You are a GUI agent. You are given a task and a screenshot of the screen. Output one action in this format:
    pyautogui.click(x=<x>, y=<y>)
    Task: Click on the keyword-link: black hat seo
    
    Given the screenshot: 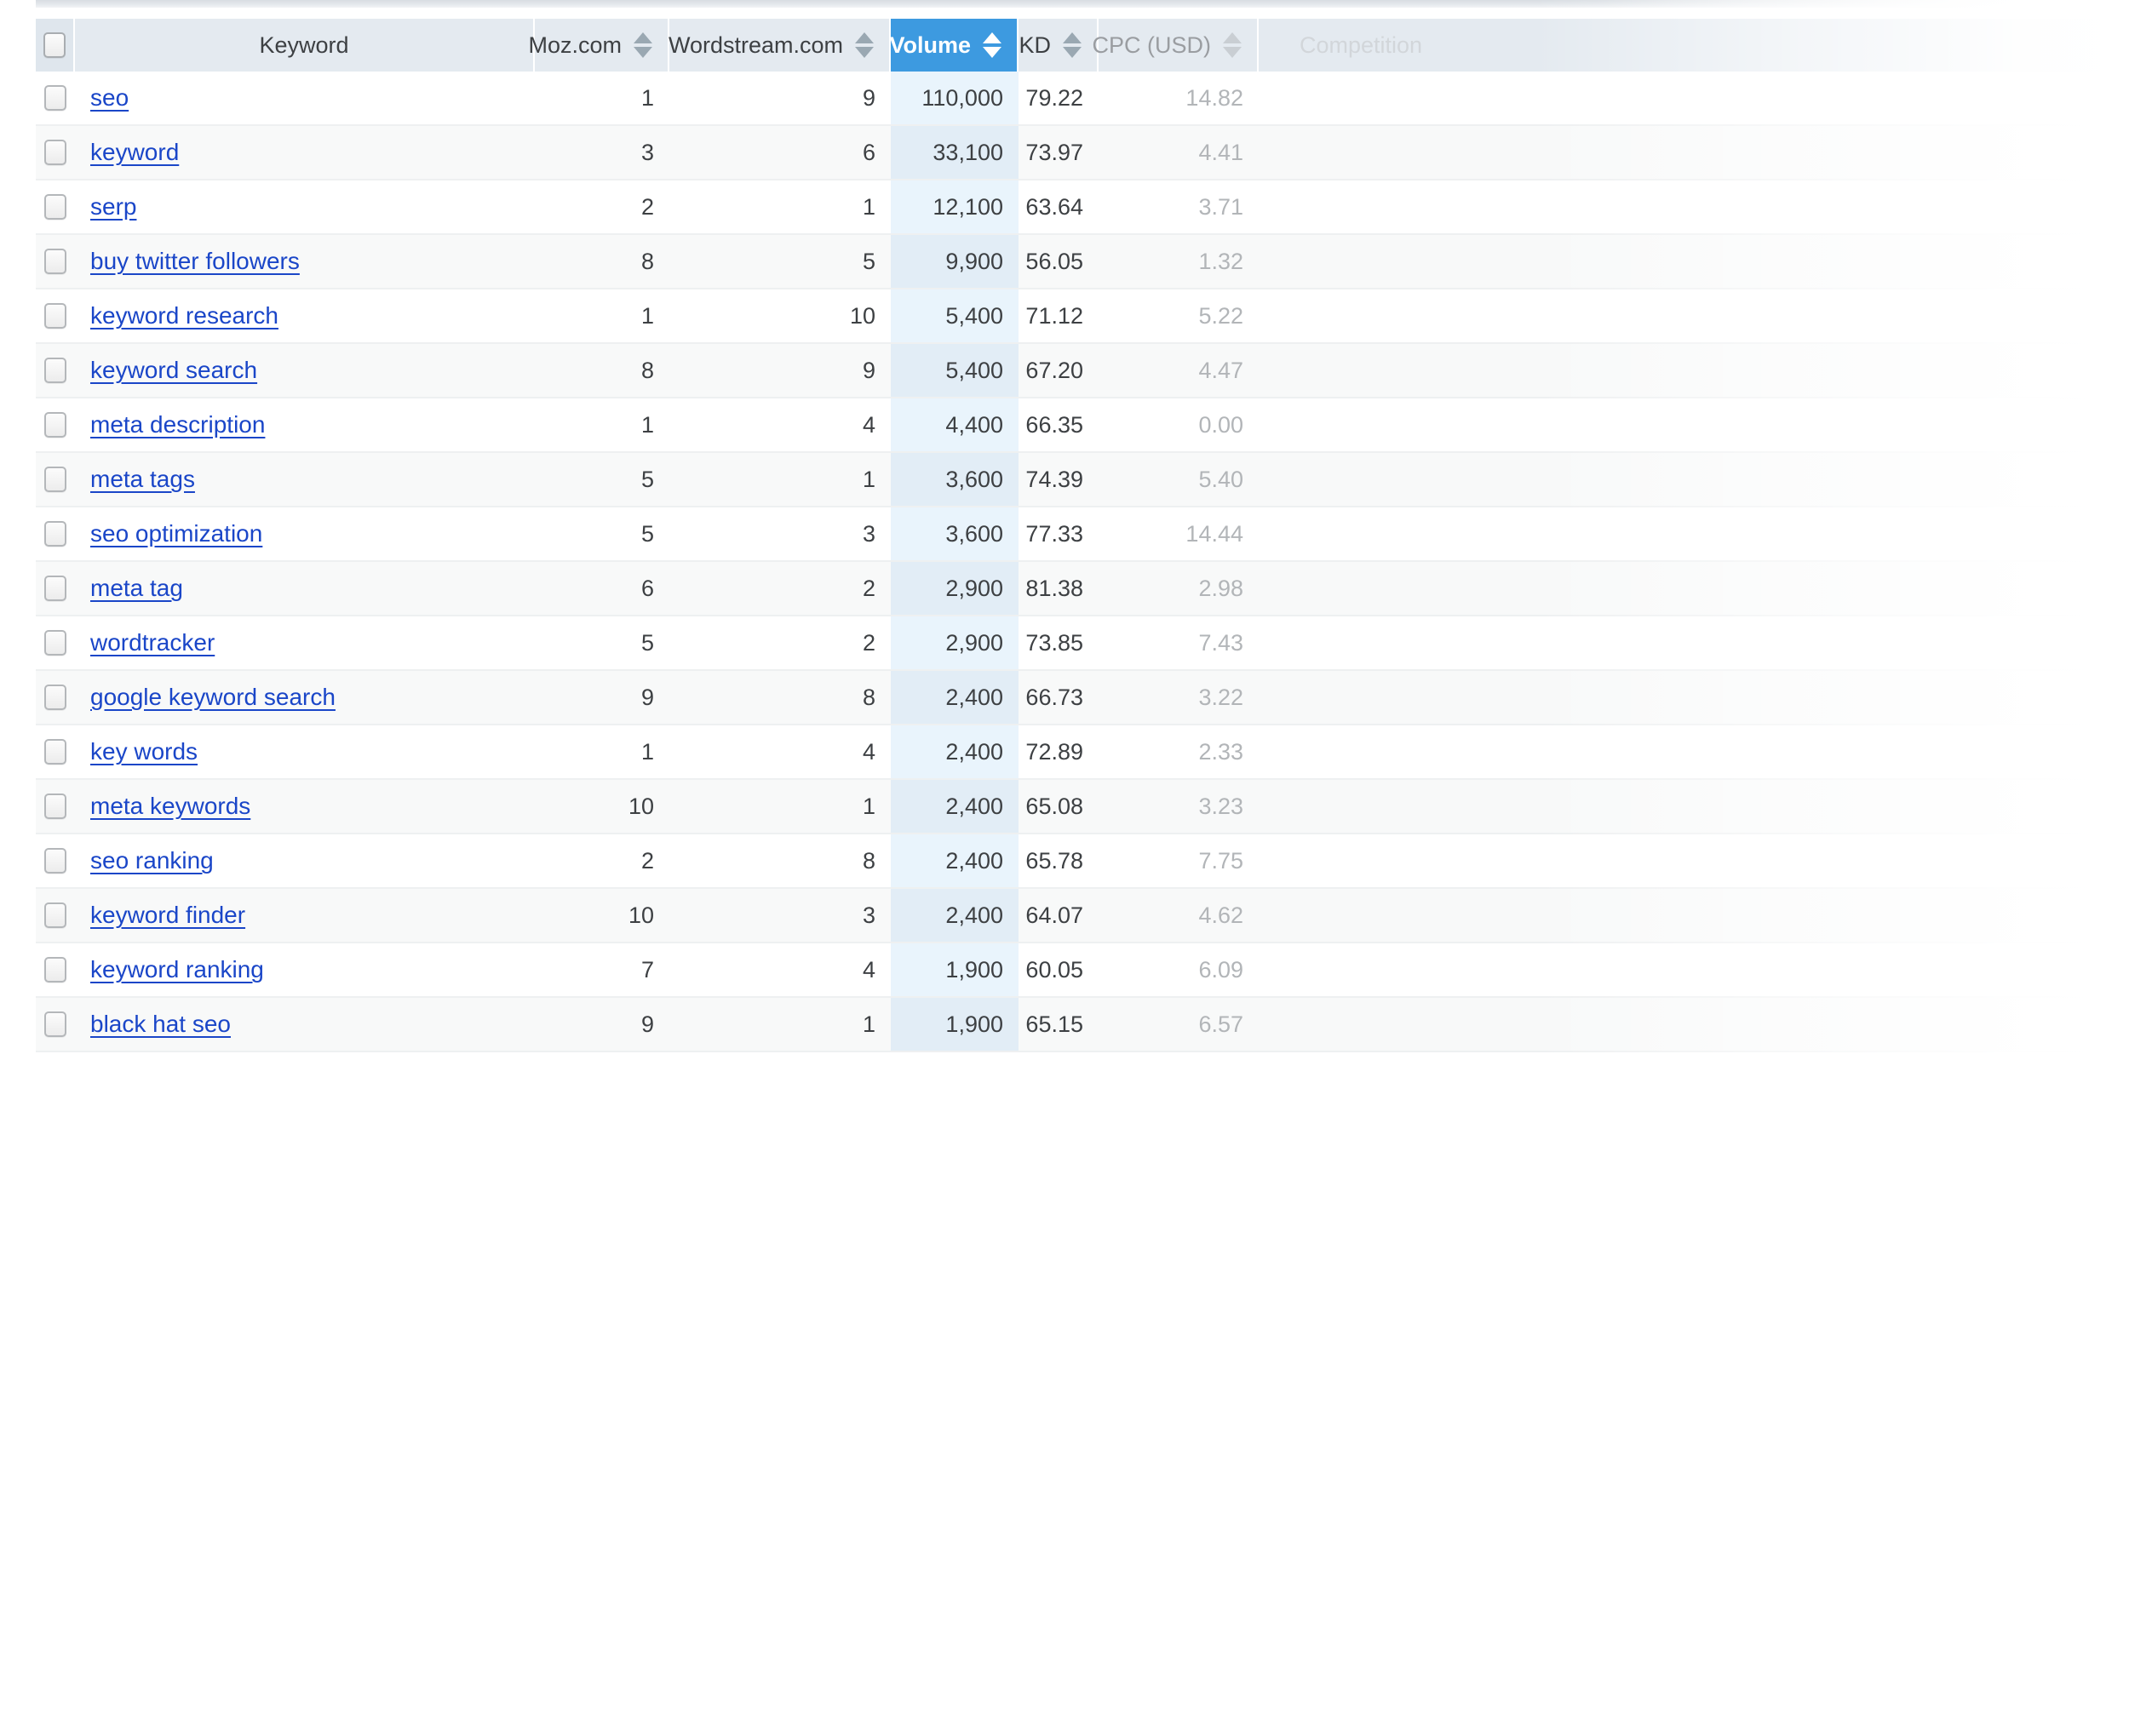 What is the action you would take?
    pyautogui.click(x=160, y=1024)
    